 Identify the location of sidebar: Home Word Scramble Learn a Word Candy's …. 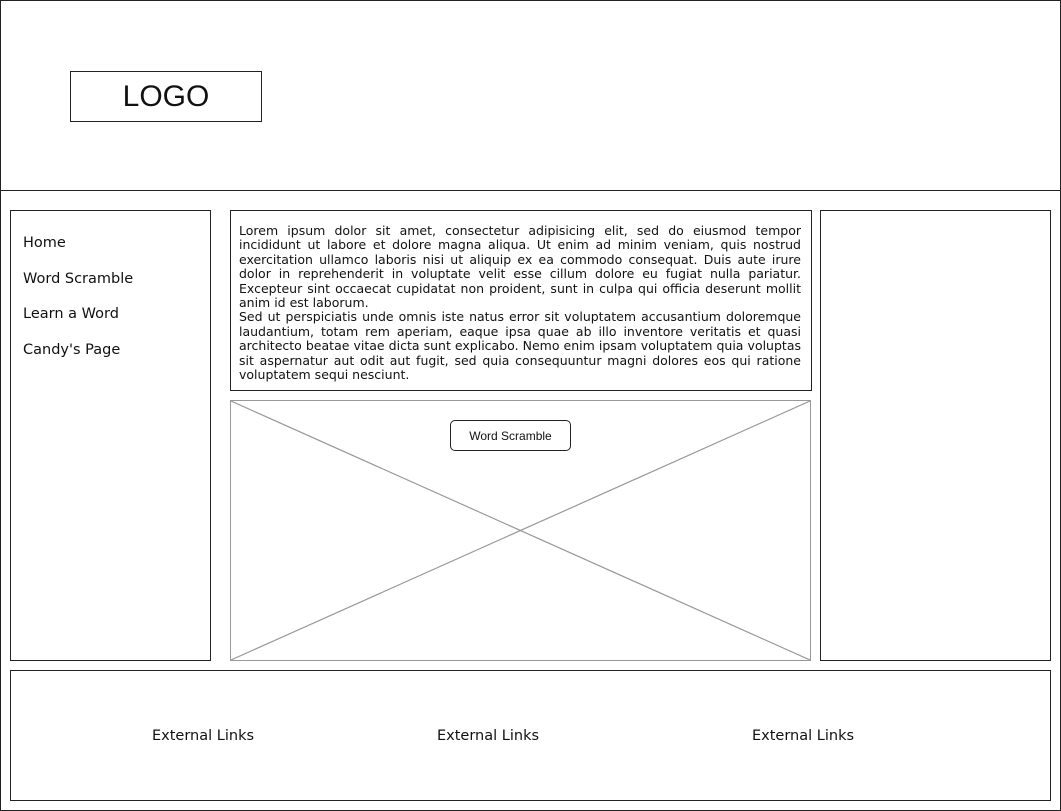
(110, 435).